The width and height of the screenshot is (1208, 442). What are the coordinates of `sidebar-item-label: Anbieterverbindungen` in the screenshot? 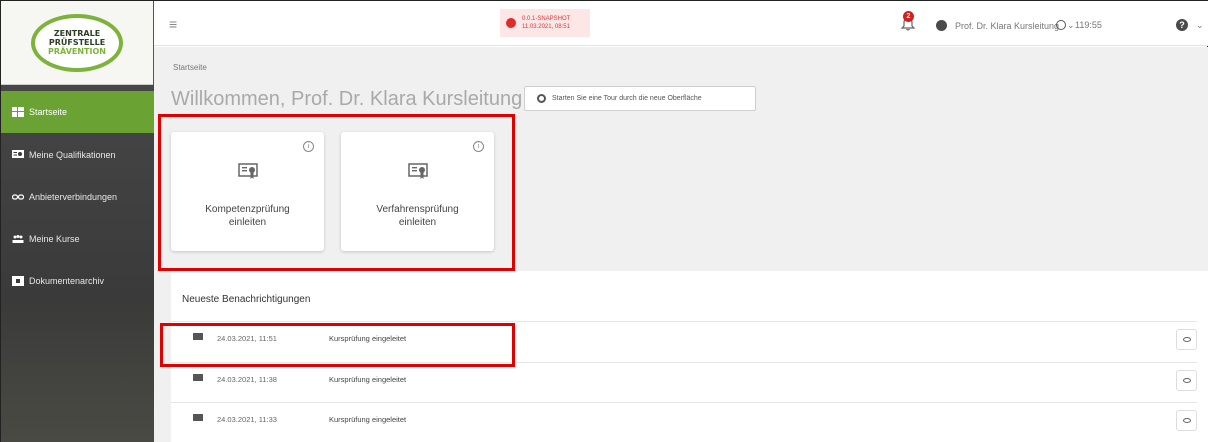 It's located at (73, 197).